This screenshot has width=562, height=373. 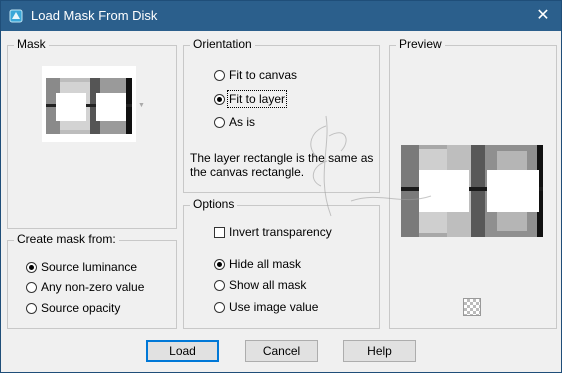 I want to click on cancel-button: Cancel, so click(x=281, y=351).